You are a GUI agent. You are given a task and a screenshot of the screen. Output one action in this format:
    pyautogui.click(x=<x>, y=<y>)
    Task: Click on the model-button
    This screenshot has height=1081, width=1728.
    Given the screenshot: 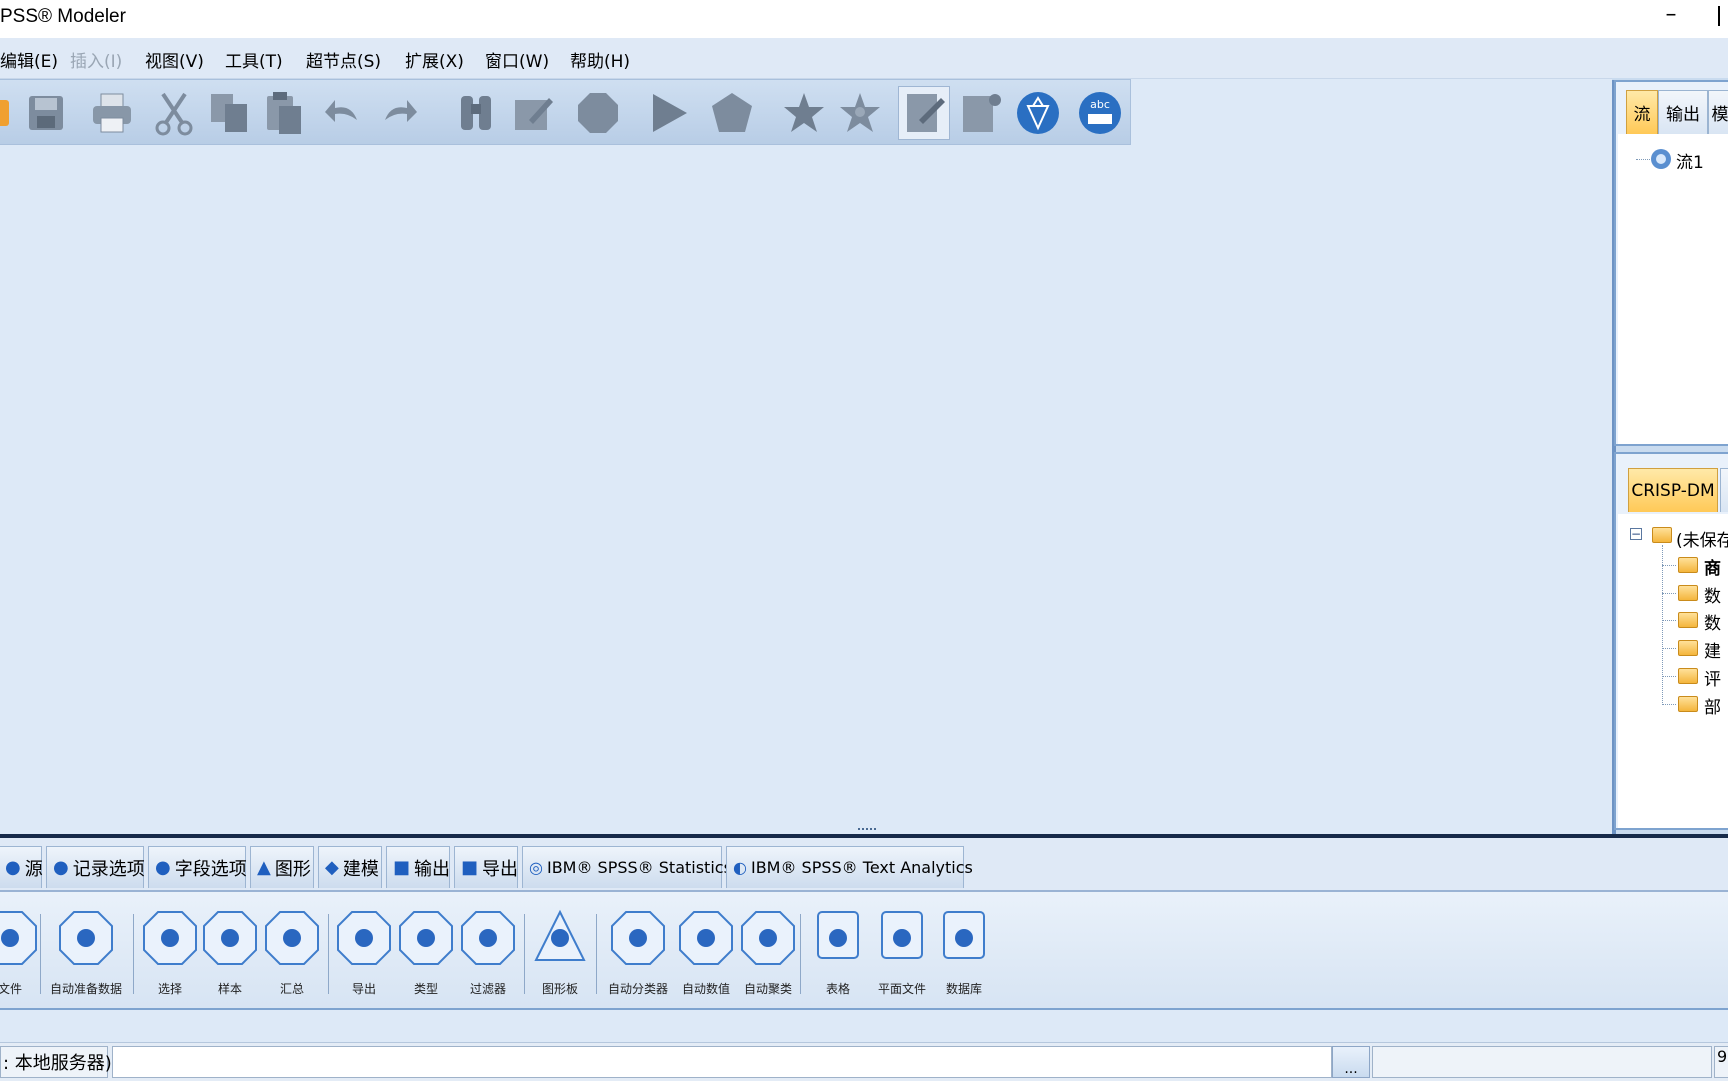 What is the action you would take?
    pyautogui.click(x=1038, y=113)
    